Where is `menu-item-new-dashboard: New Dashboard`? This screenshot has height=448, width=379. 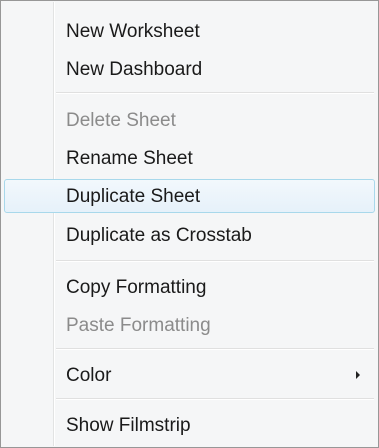 menu-item-new-dashboard: New Dashboard is located at coordinates (189, 69).